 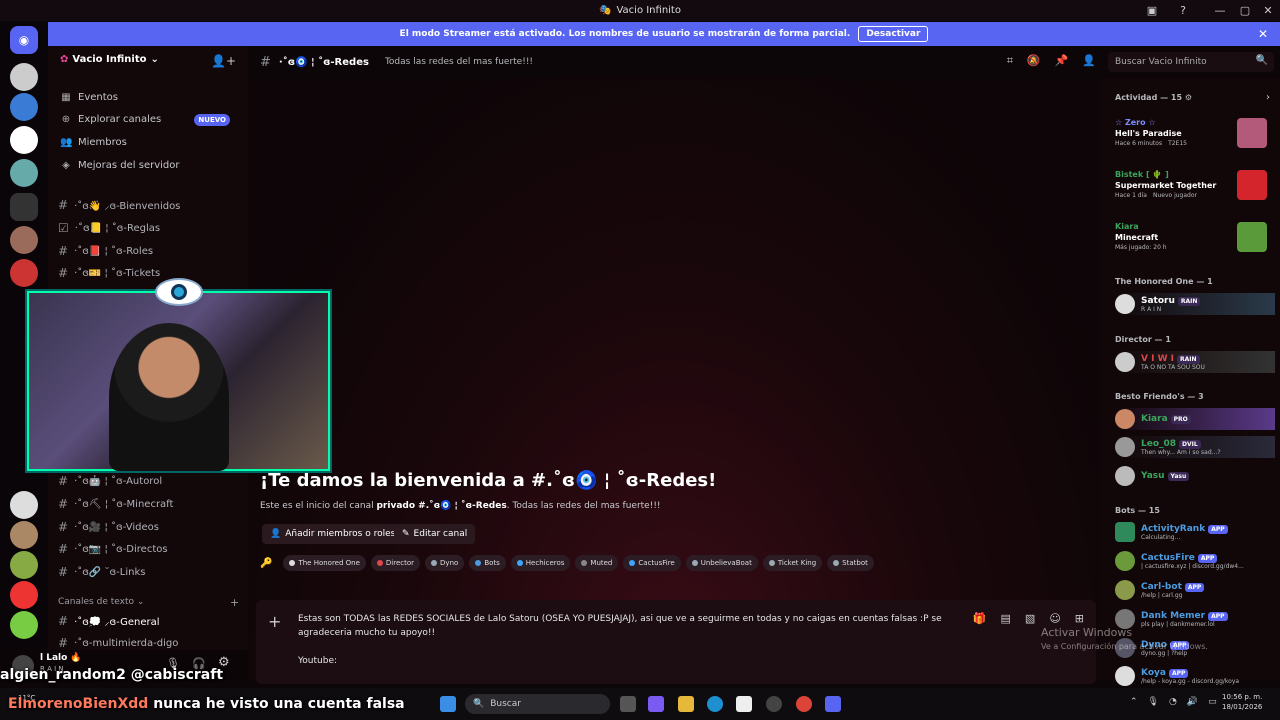 I want to click on task-view-icon, so click(x=628, y=704).